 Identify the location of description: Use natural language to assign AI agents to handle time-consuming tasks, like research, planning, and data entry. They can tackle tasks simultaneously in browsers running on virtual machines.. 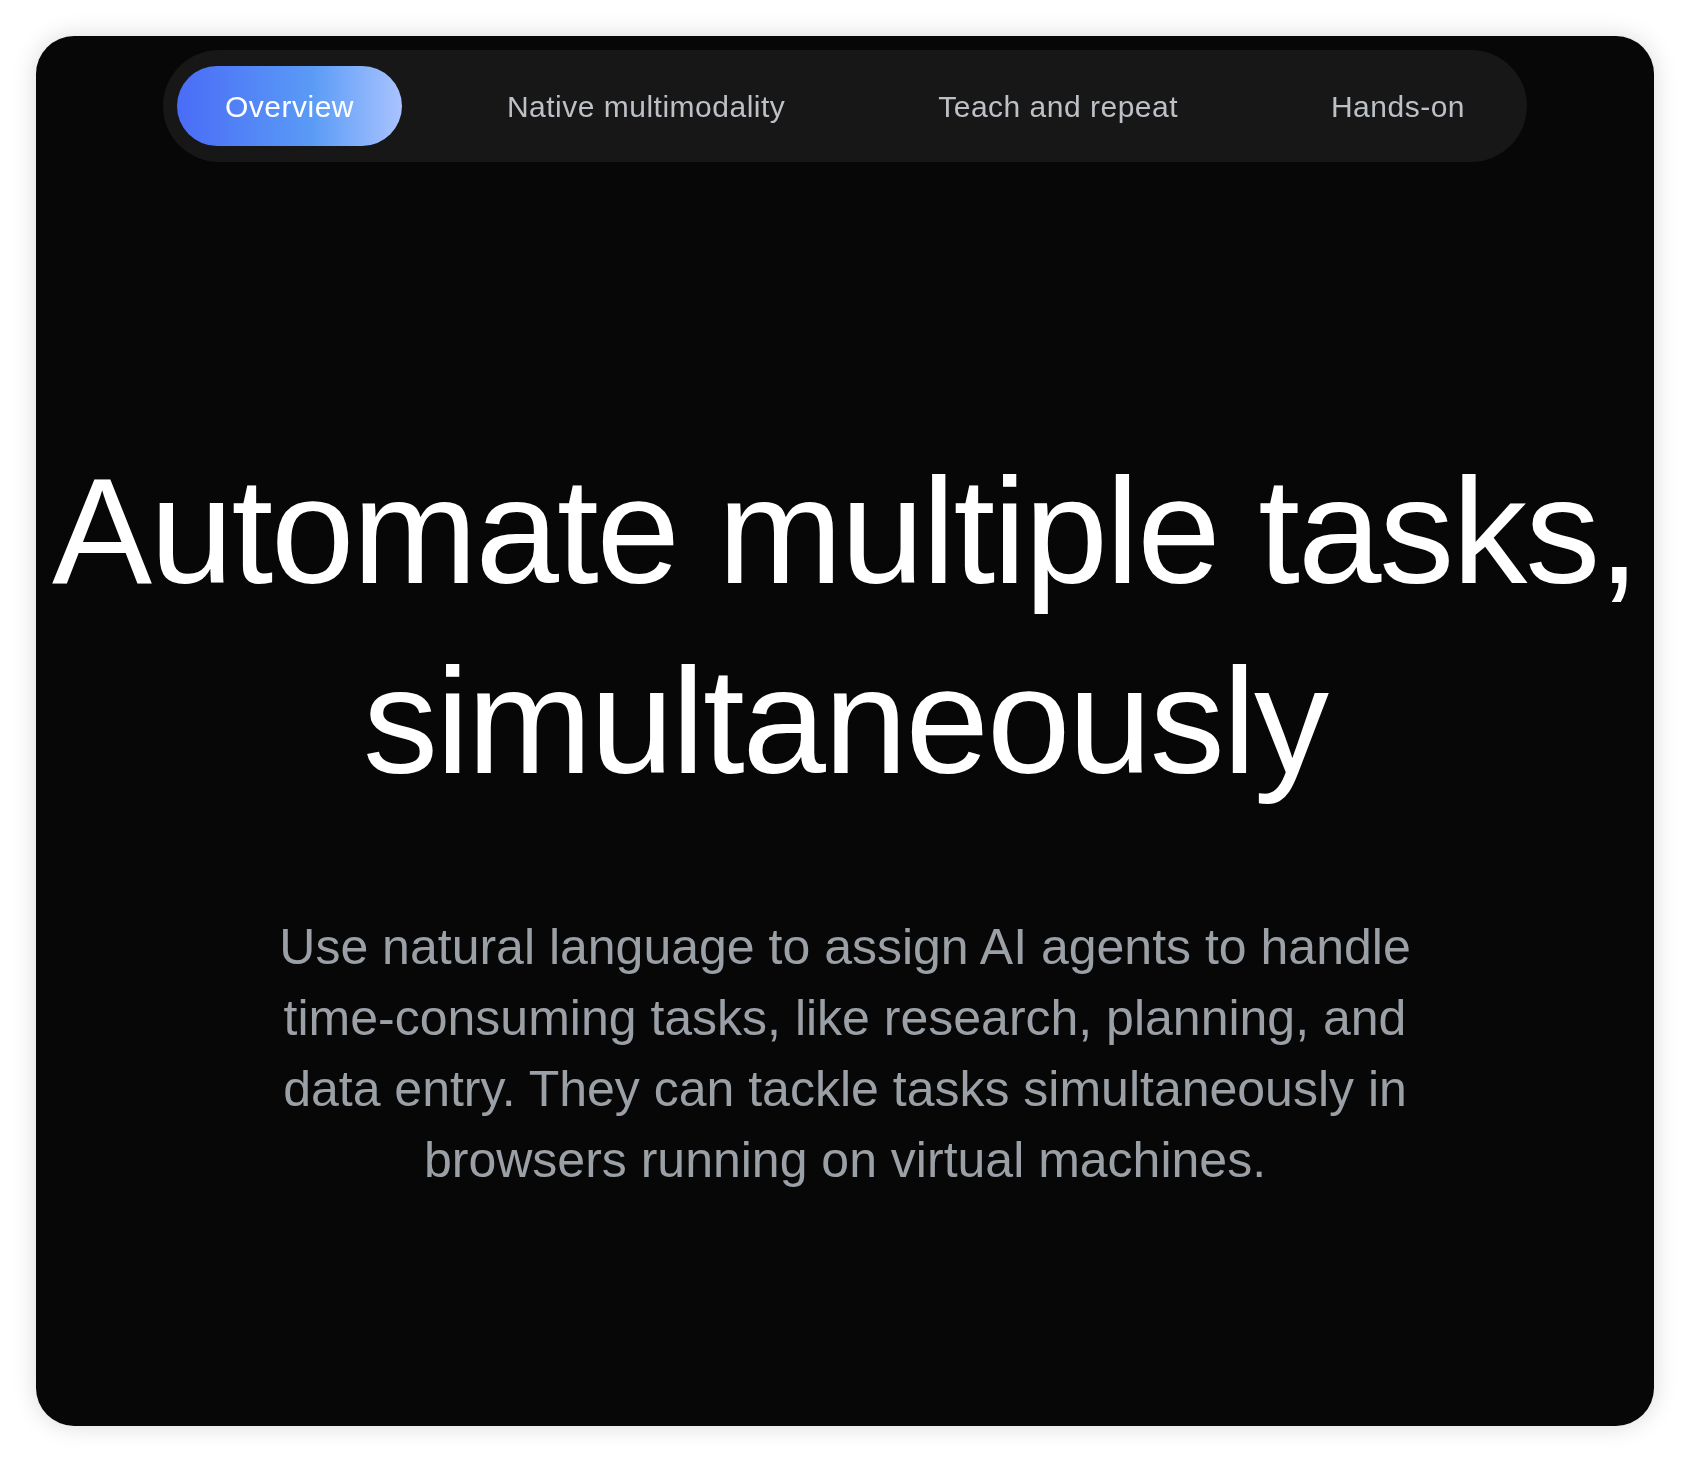
(845, 1054).